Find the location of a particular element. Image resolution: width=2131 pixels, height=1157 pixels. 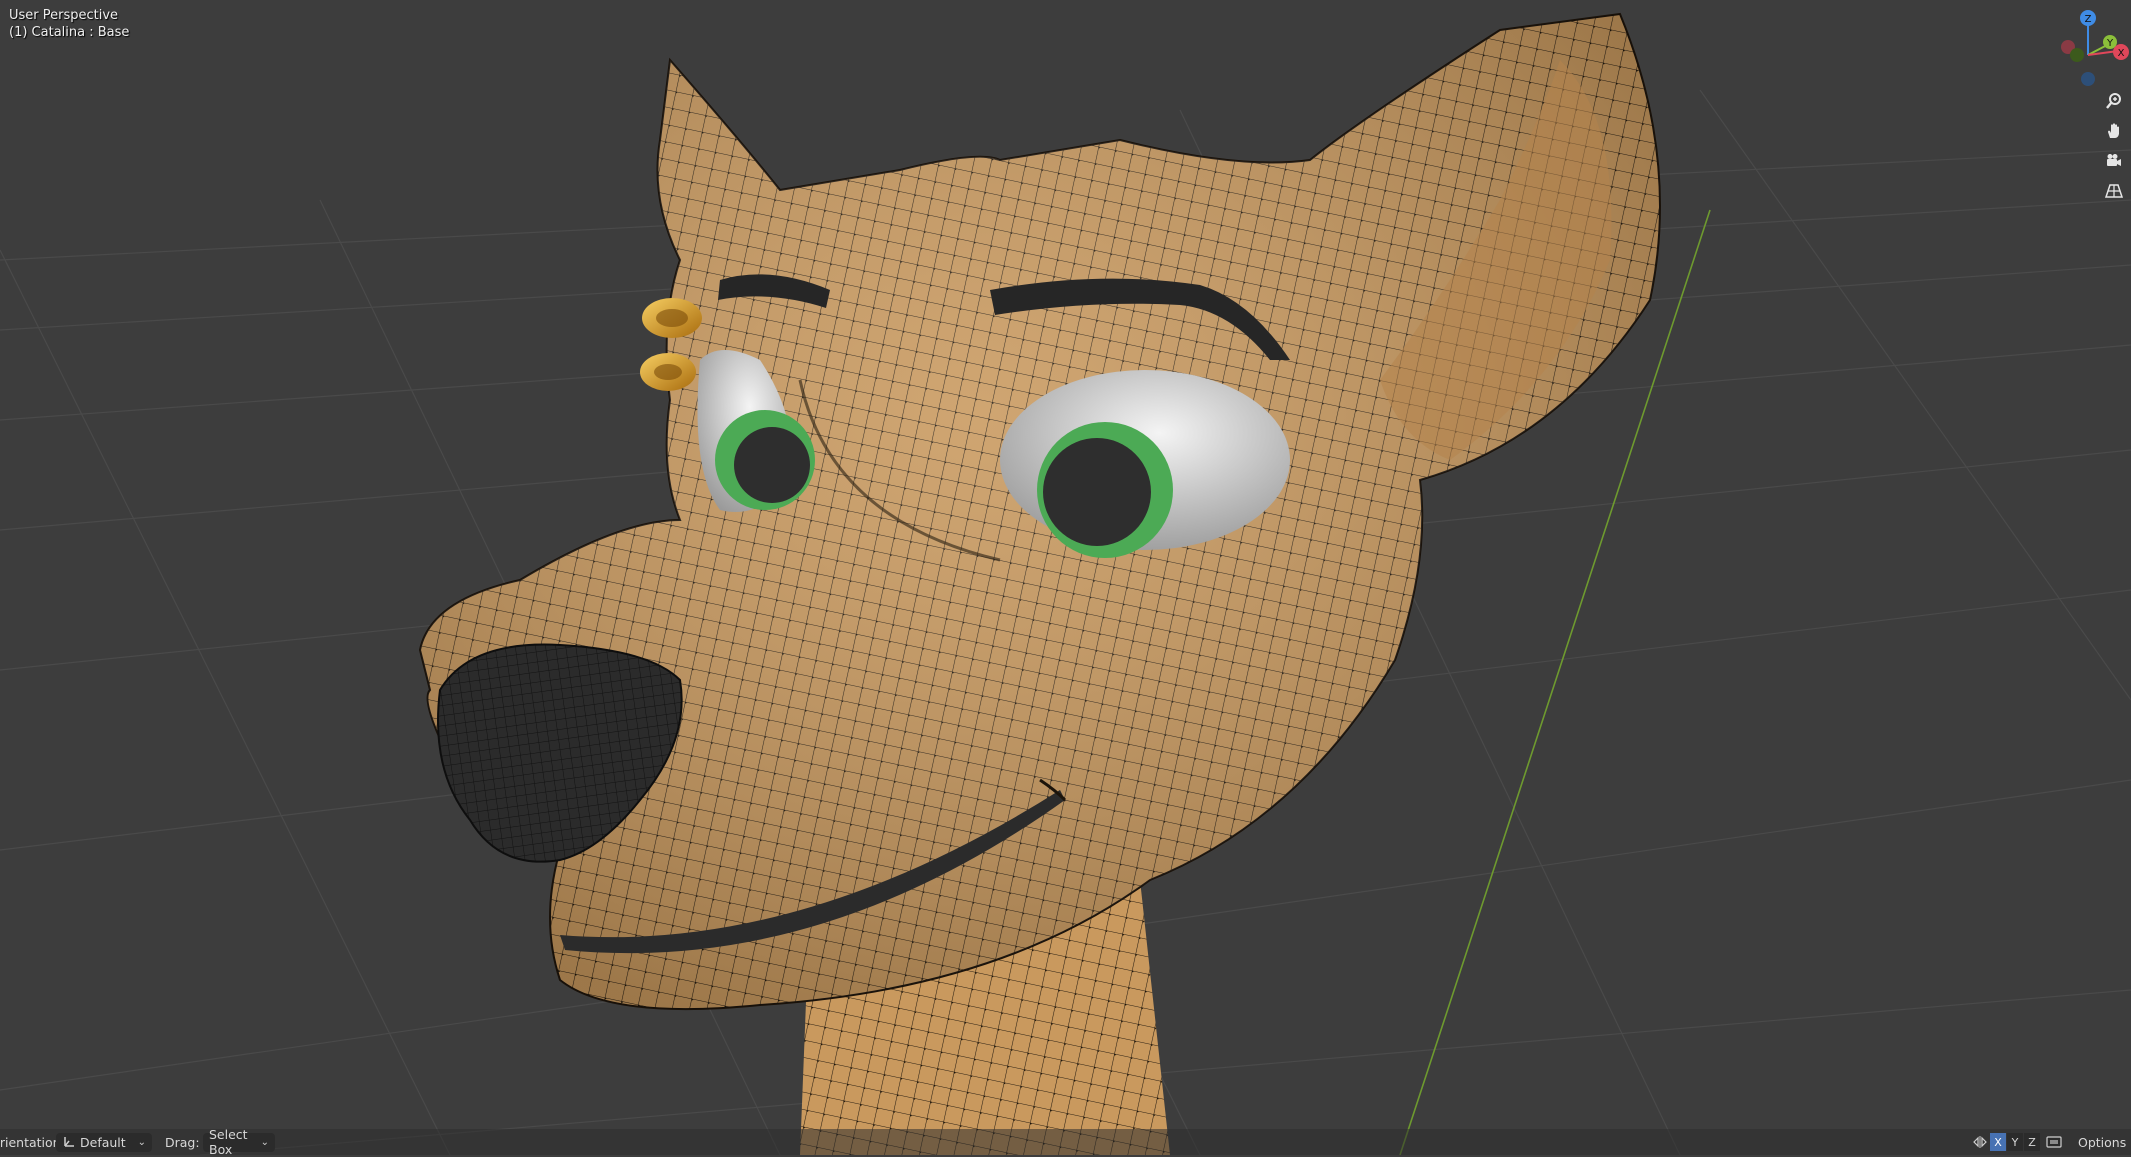

gizmo-x-label: X is located at coordinates (2121, 53).